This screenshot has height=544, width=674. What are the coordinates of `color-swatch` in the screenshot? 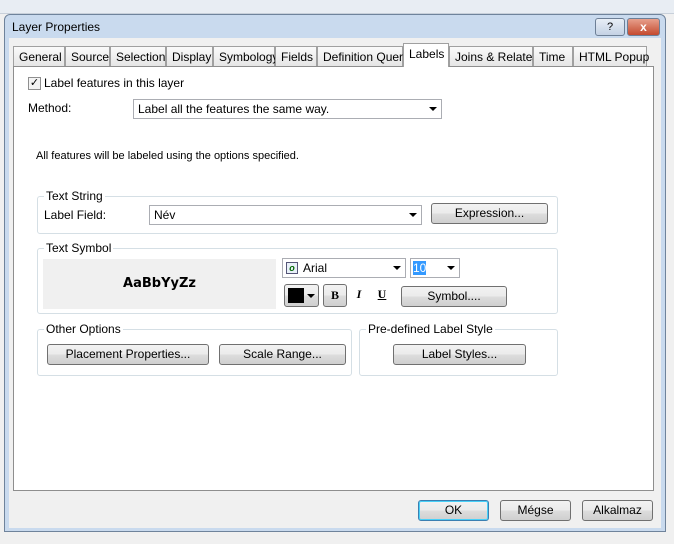 It's located at (296, 295).